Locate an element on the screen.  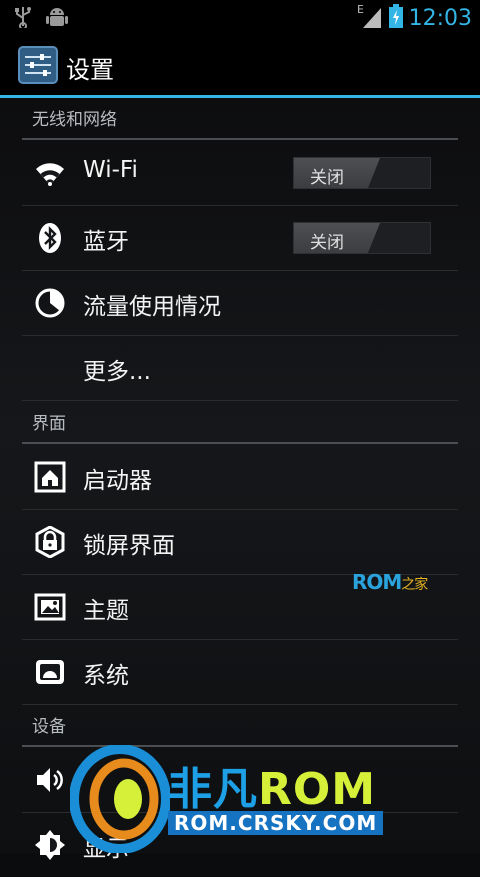
crsky-watermark: 非凡ROM ROM.CRSKY.COM is located at coordinates (244, 799).